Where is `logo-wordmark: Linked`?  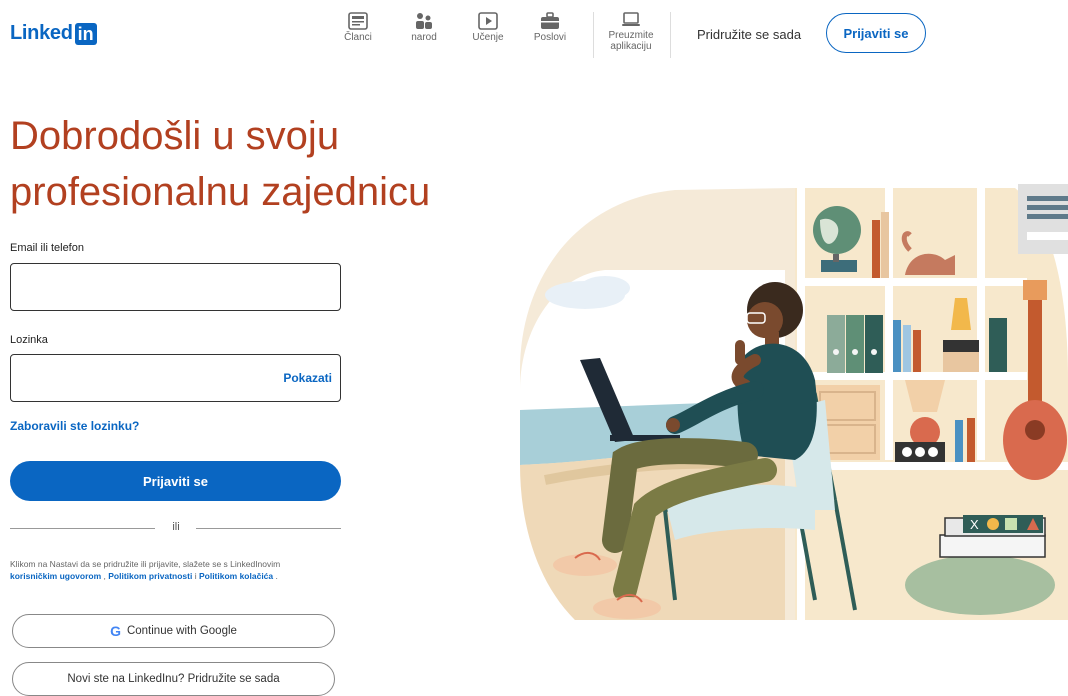
logo-wordmark: Linked is located at coordinates (41, 33).